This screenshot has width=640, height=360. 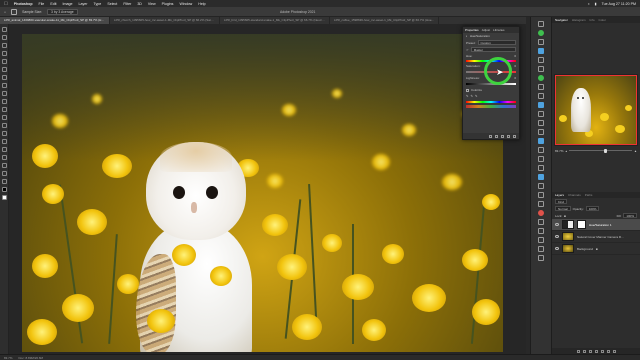 What do you see at coordinates (4, 157) in the screenshot?
I see `path-select-tool-icon` at bounding box center [4, 157].